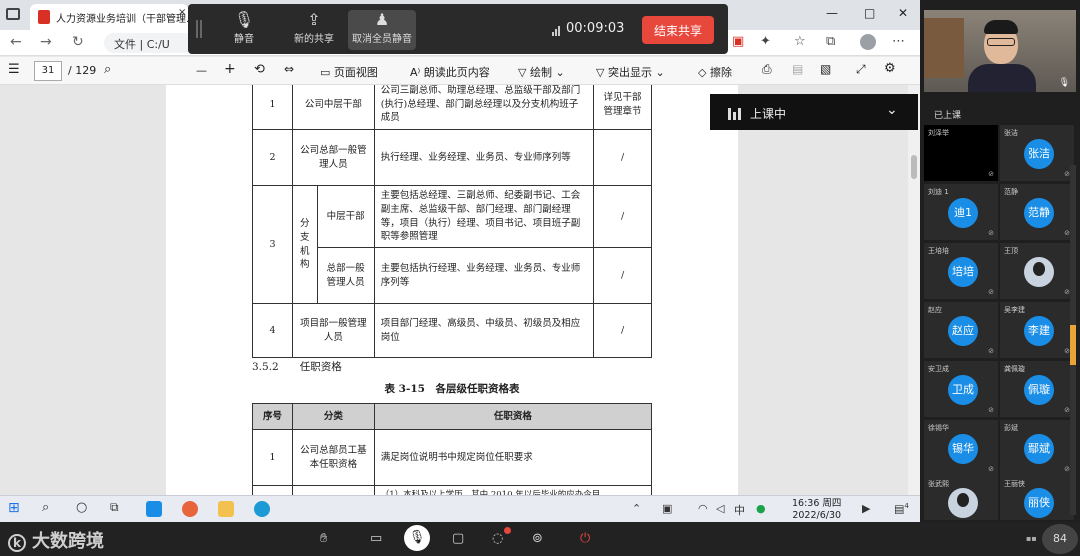 The height and width of the screenshot is (556, 1080). Describe the element at coordinates (1060, 539) in the screenshot. I see `zoom-level-indicator: 84` at that location.